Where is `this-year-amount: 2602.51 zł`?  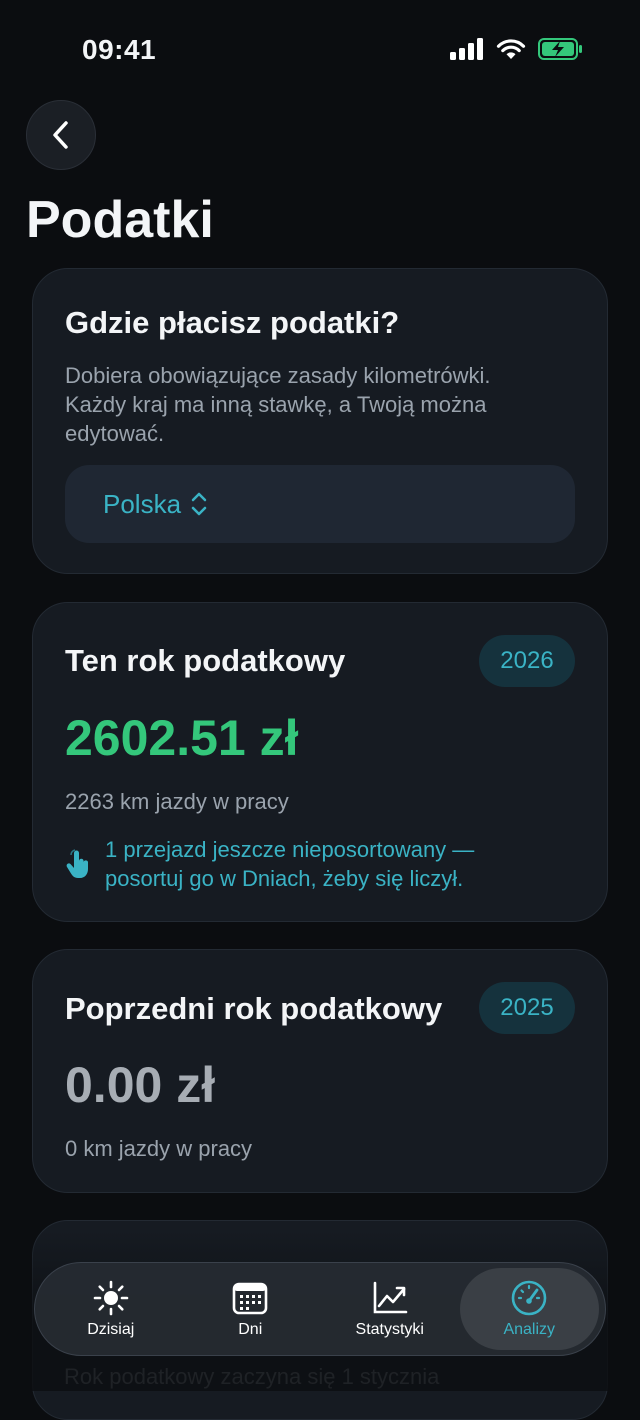
this-year-amount: 2602.51 zł is located at coordinates (182, 738).